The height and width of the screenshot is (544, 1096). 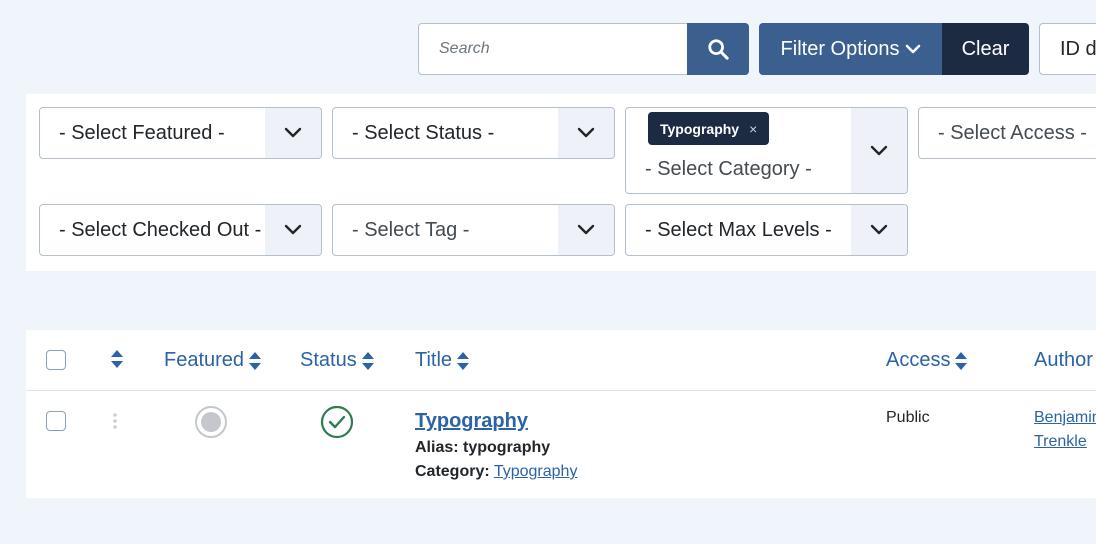 I want to click on header-author: Author, so click(x=1063, y=360).